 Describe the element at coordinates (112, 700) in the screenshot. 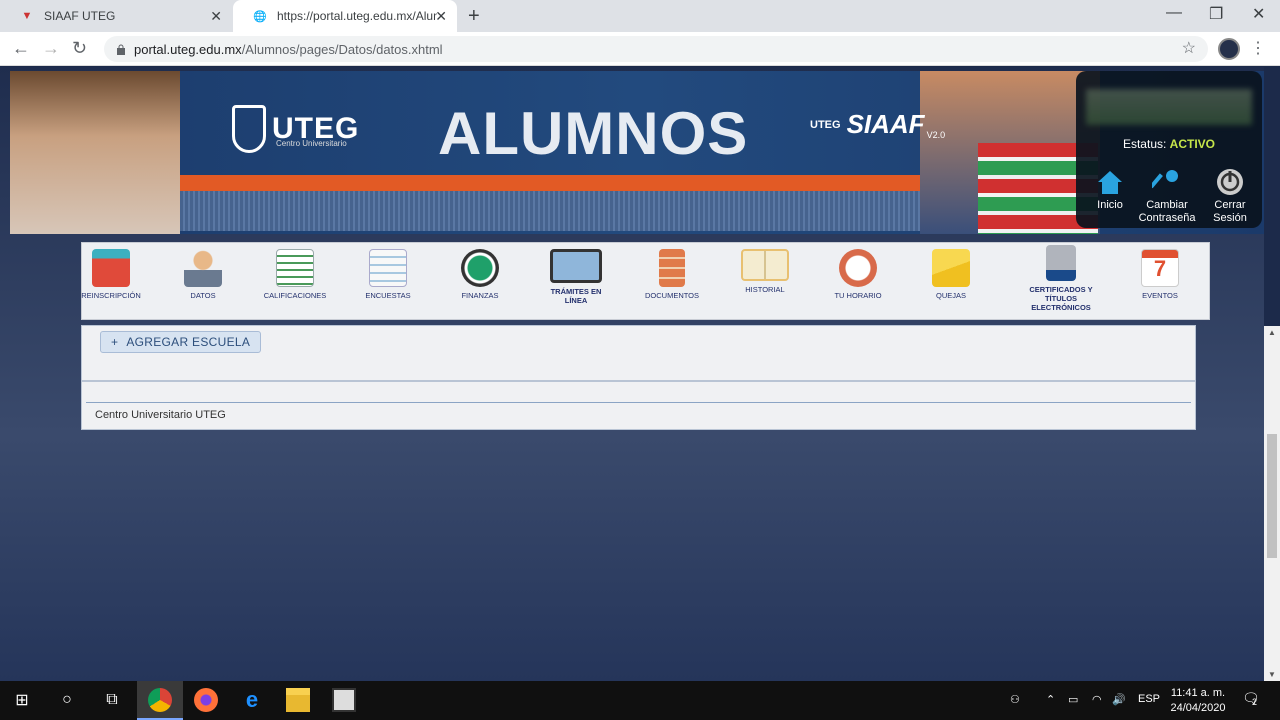

I see `task-view-icon: ⧉` at that location.